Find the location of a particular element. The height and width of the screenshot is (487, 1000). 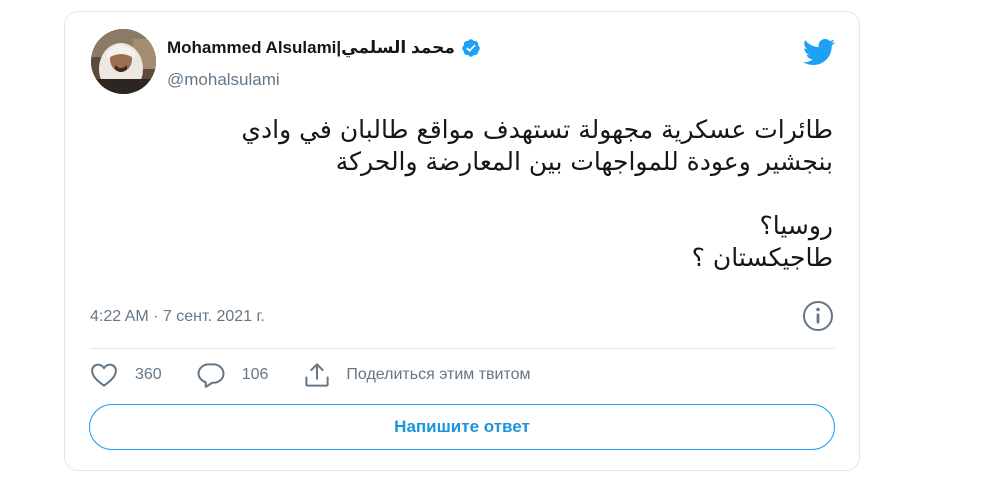

share-label: Поделиться этим твитом is located at coordinates (438, 374).